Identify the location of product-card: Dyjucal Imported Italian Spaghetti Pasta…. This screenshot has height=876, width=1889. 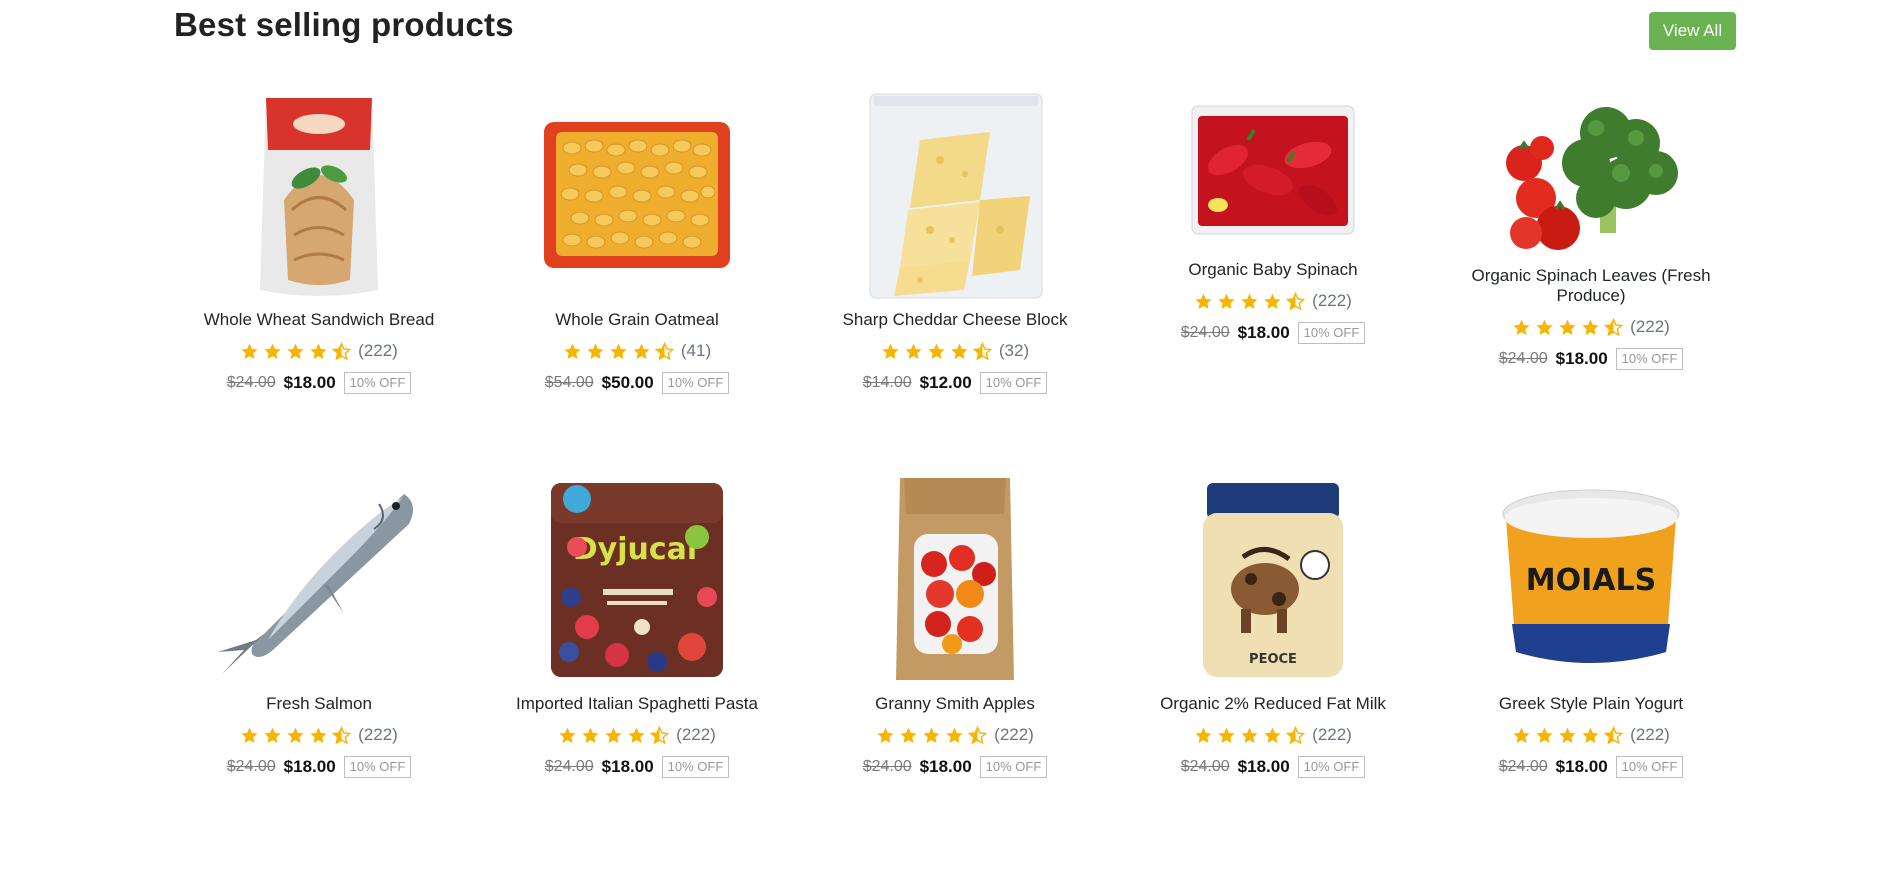
(637, 627).